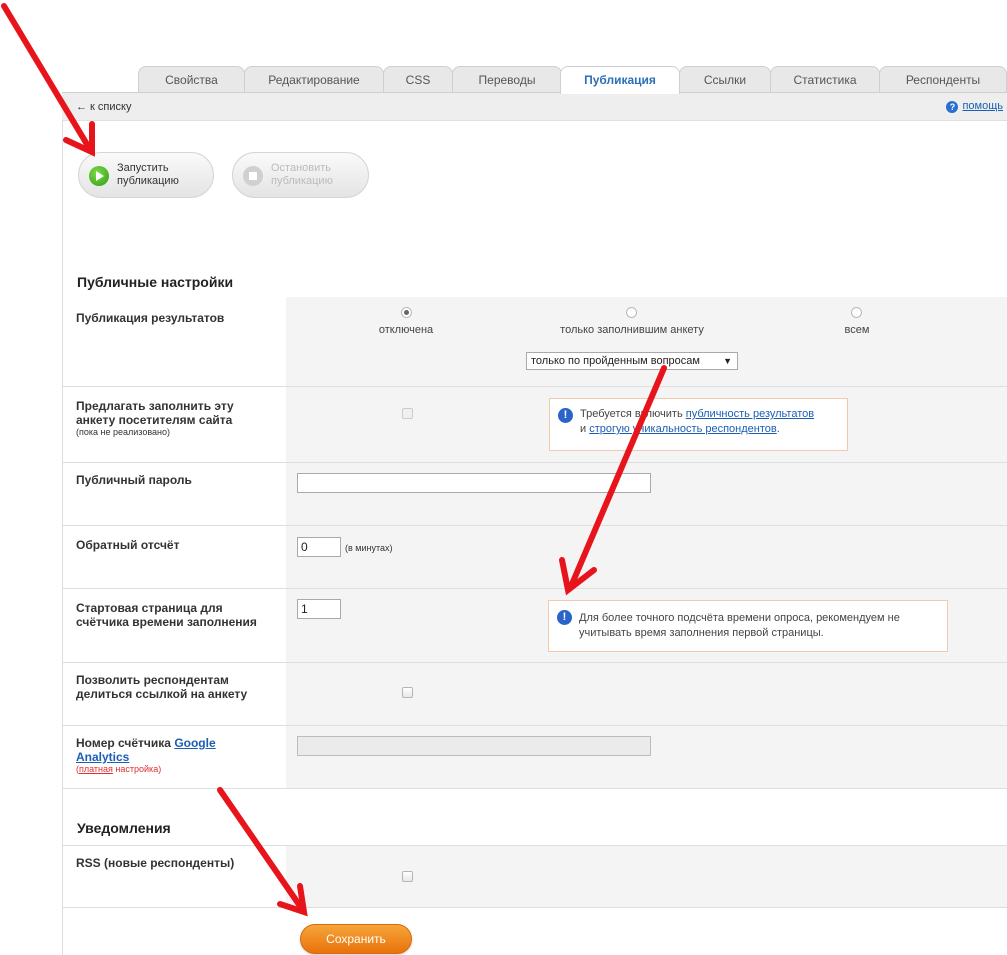 The image size is (1007, 955). What do you see at coordinates (952, 107) in the screenshot?
I see `question-icon: ?` at bounding box center [952, 107].